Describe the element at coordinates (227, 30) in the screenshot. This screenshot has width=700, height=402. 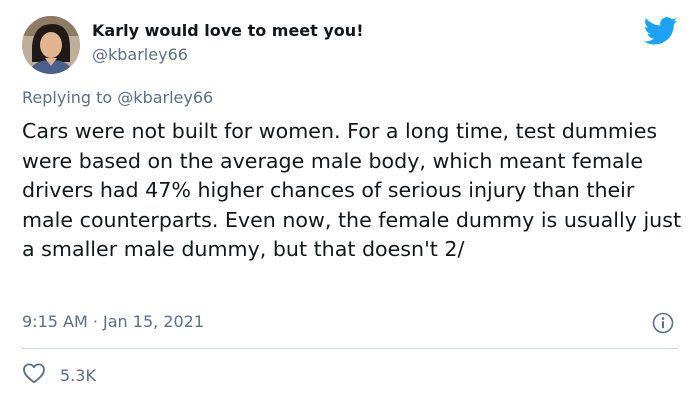
I see `author-display-name: Karly would love to meet you!` at that location.